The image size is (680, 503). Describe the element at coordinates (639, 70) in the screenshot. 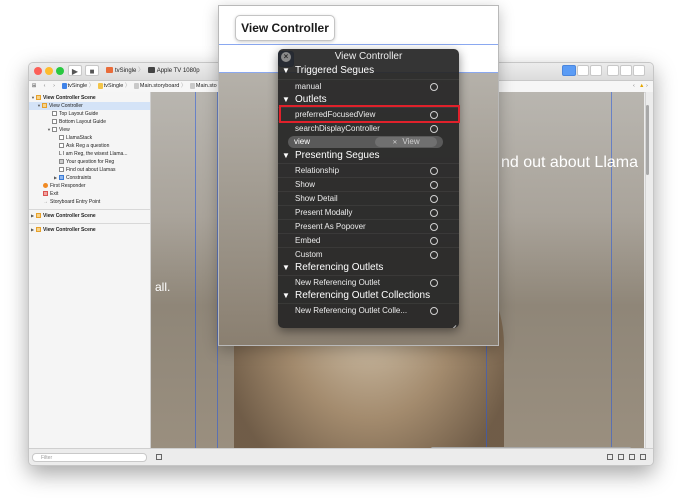

I see `toggle-utilities-button` at that location.